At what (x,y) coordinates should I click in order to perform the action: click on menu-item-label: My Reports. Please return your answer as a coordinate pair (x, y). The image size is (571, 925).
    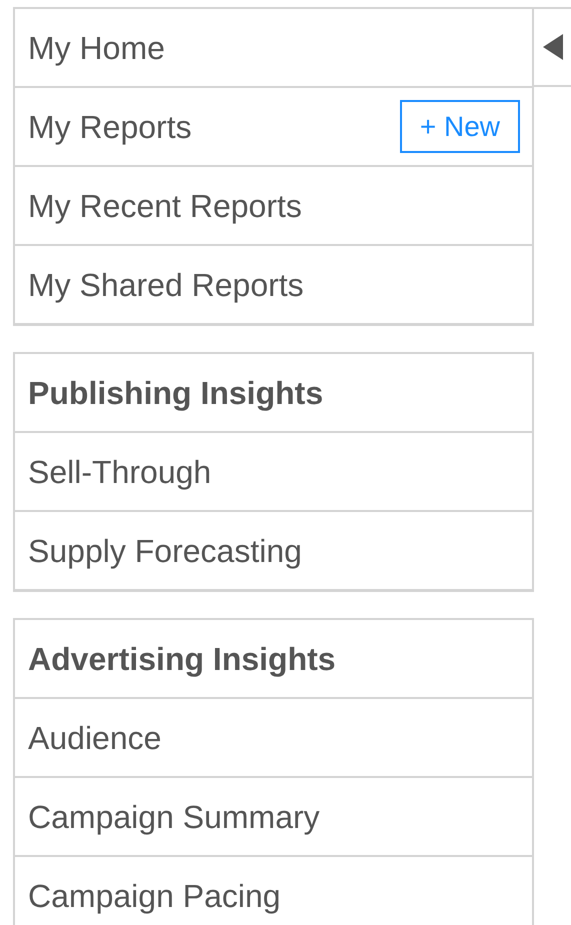
    Looking at the image, I should click on (110, 126).